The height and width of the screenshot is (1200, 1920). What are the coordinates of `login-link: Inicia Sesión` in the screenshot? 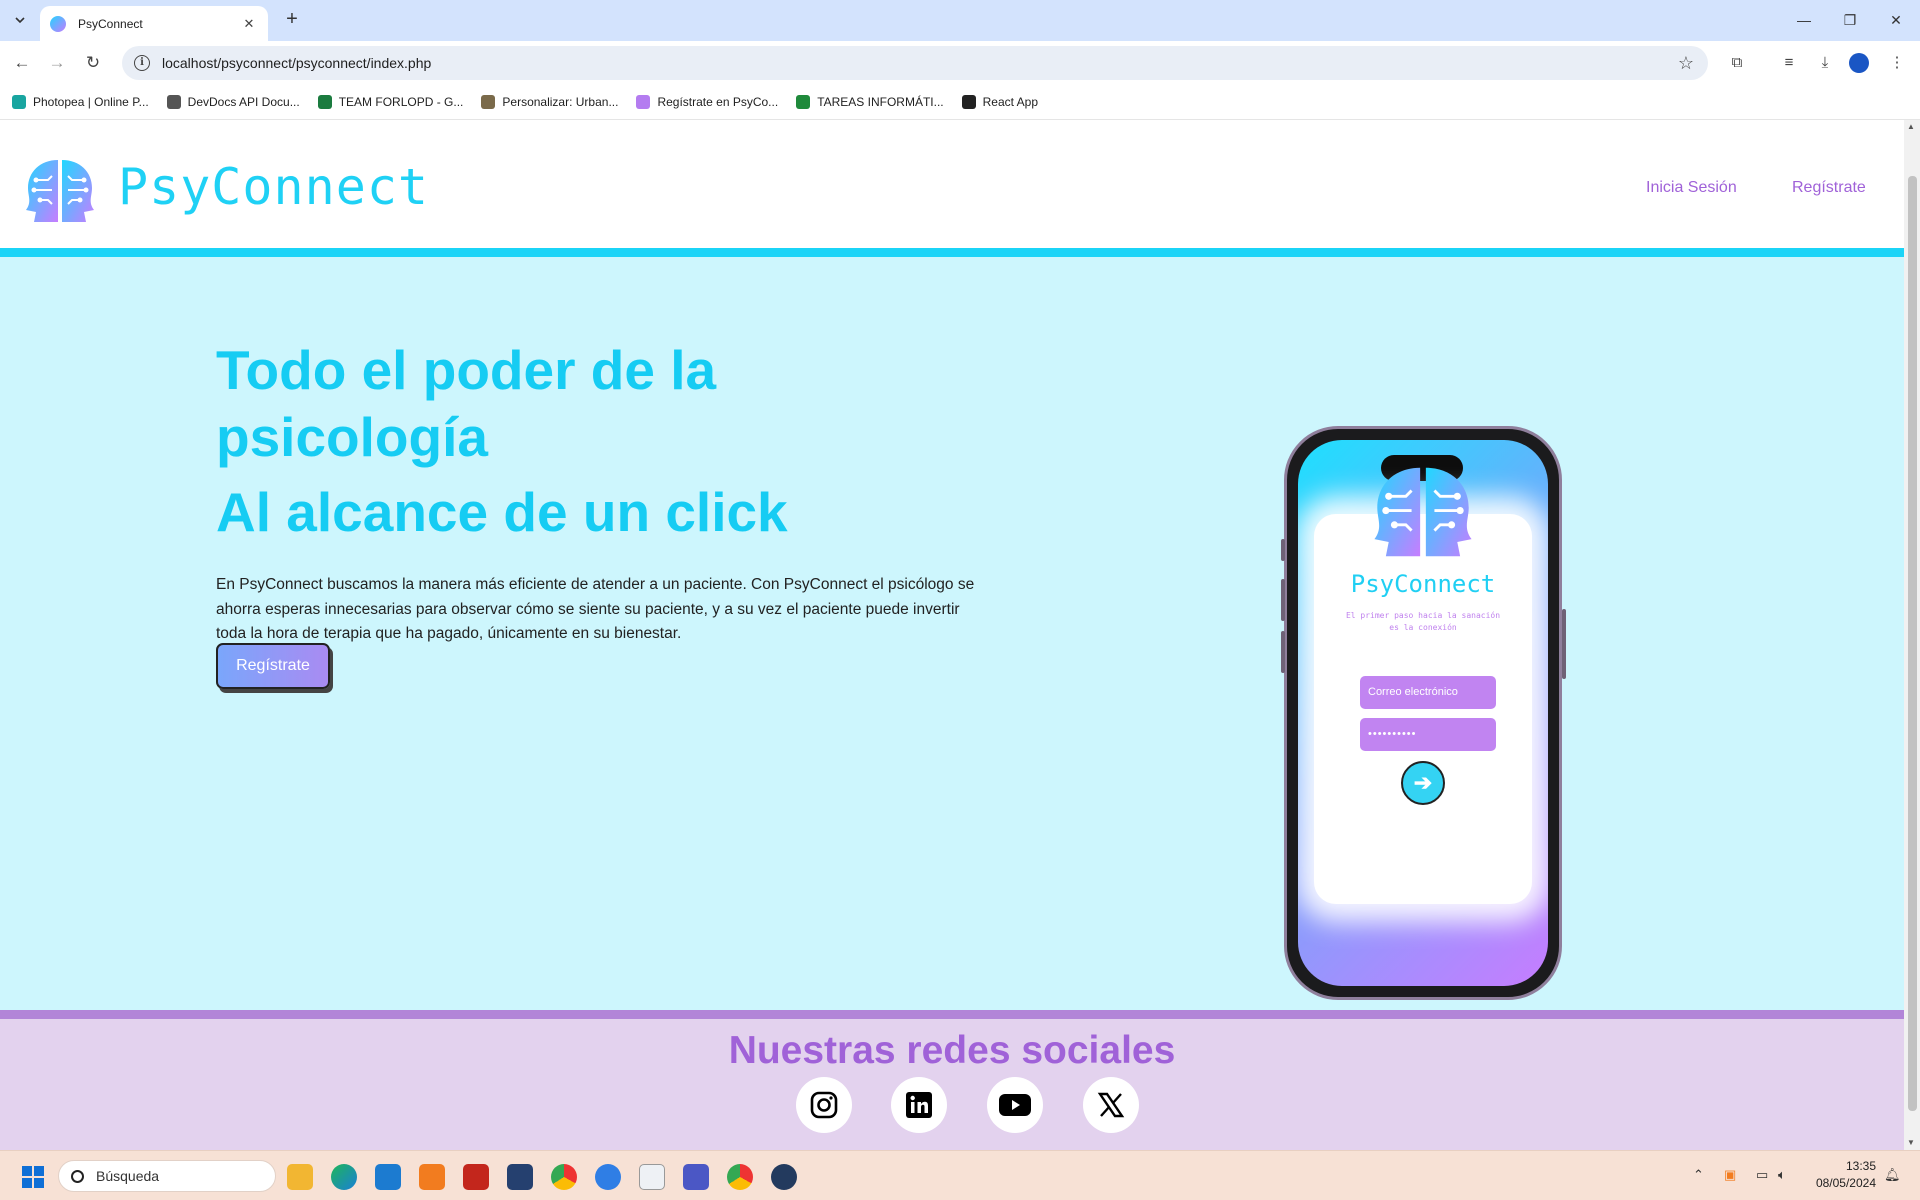 It's located at (1691, 188).